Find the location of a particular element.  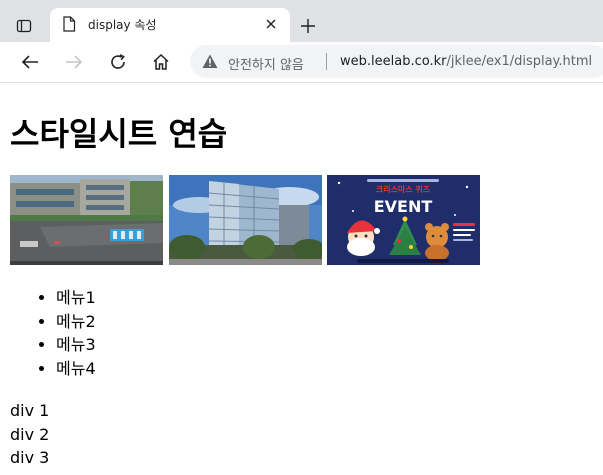

div-block: div 2 is located at coordinates (30, 434).